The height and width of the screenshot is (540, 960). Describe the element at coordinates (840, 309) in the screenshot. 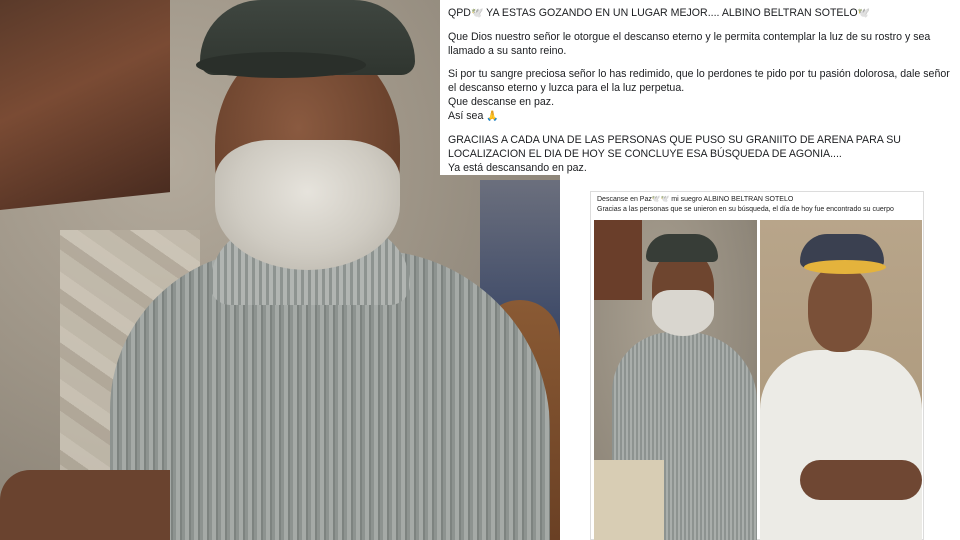

I see `card-right-face` at that location.